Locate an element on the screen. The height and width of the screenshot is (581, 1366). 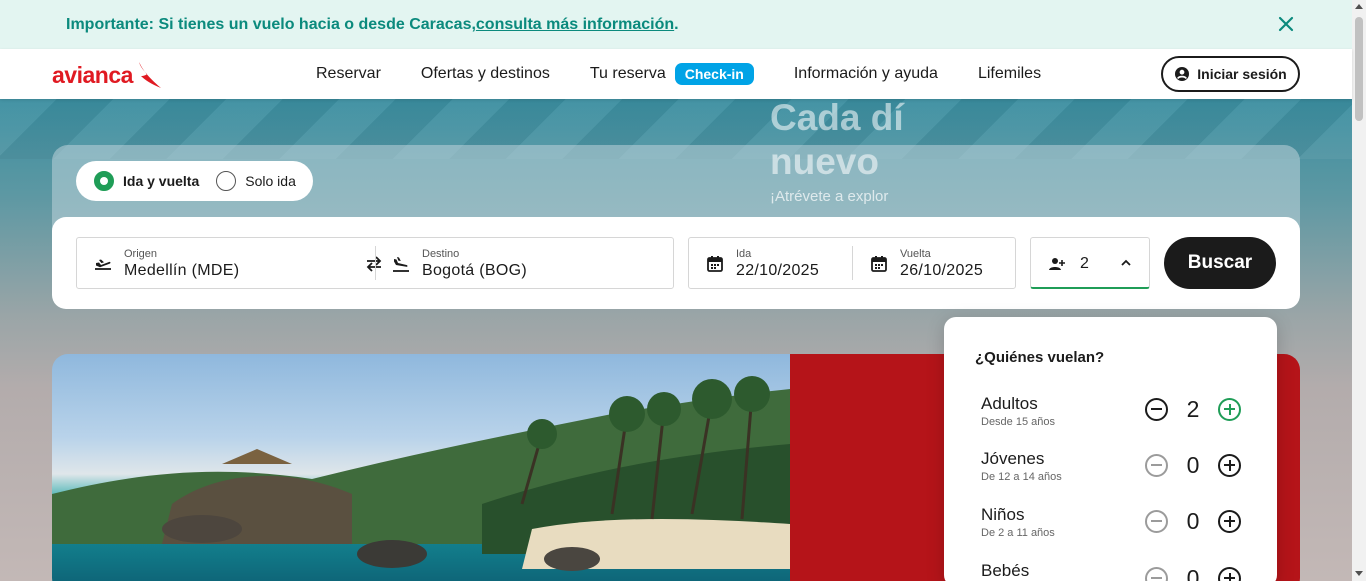
passenger-row-adults: Adultos Desde 15 años 2 is located at coordinates (1111, 414).